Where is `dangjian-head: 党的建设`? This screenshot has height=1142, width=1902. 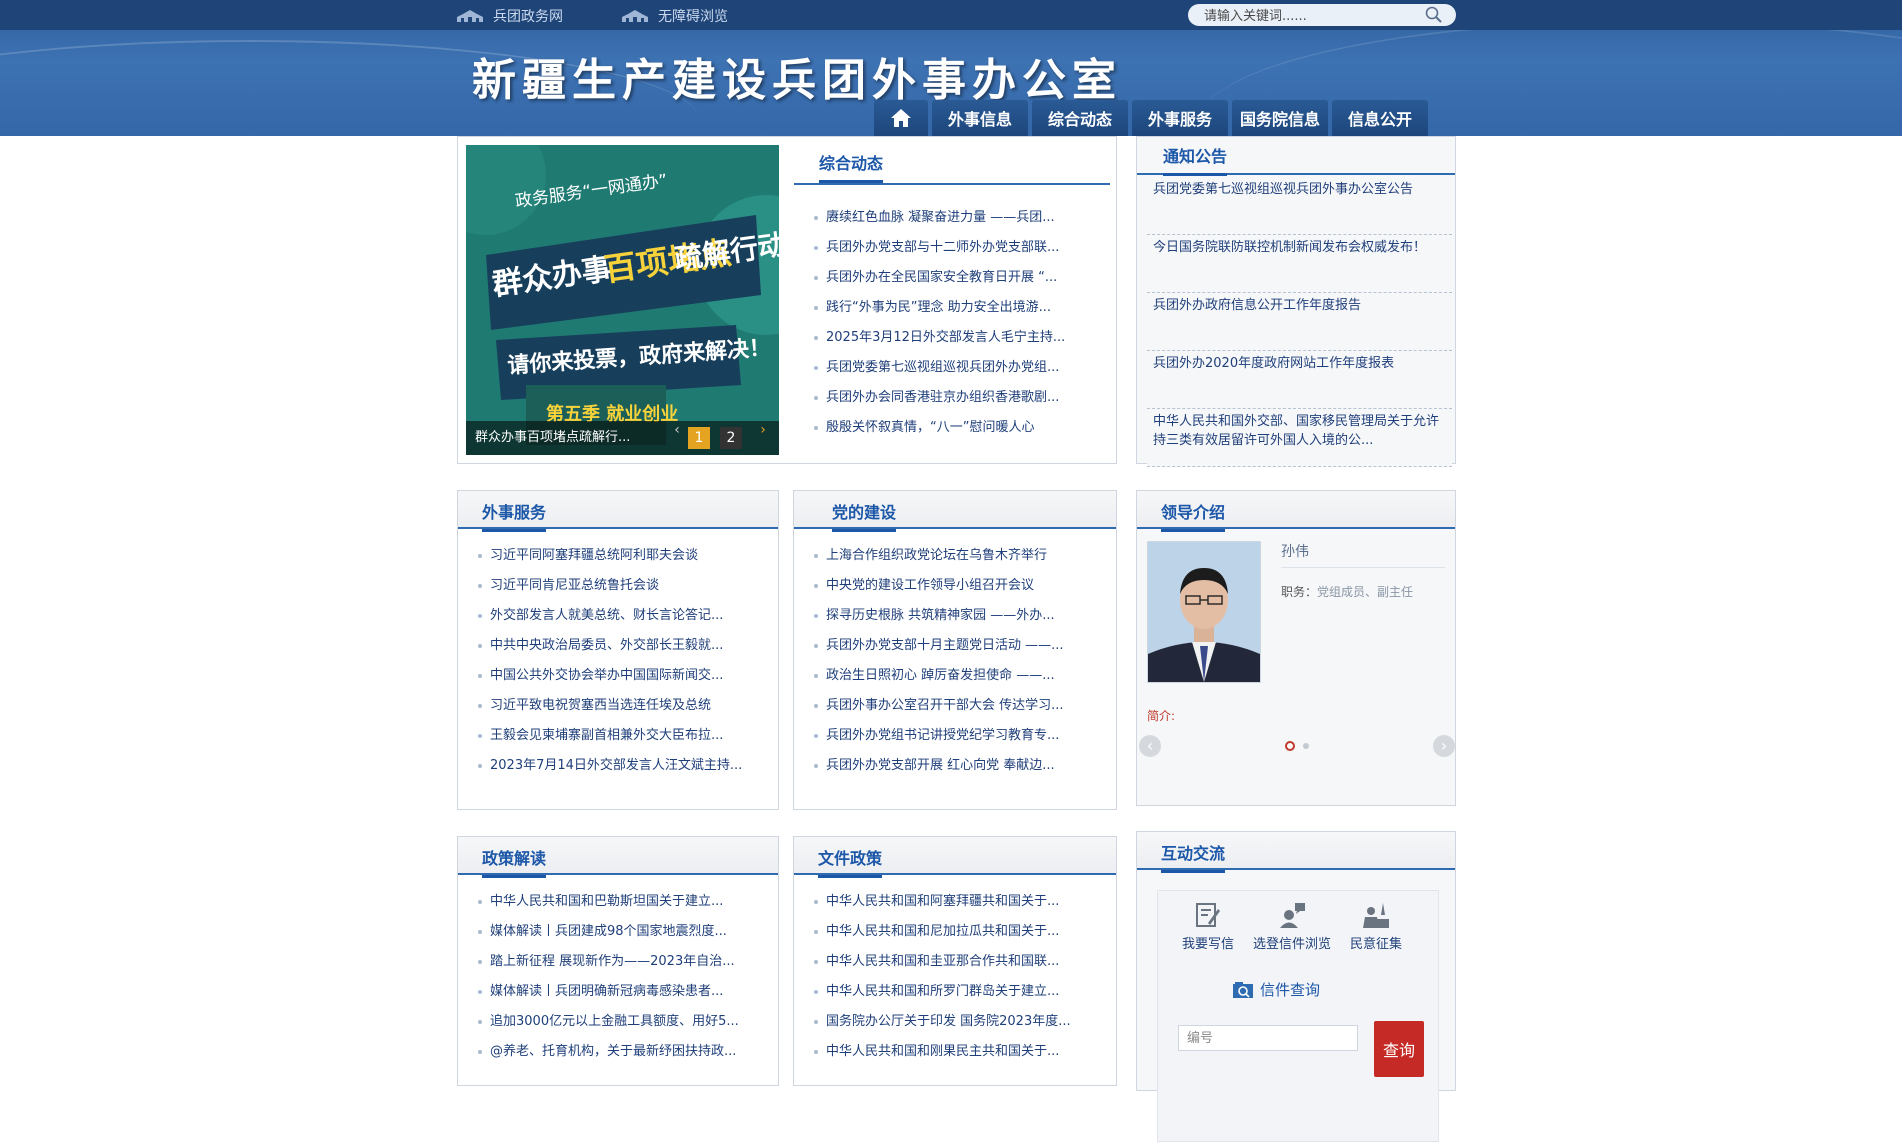 dangjian-head: 党的建设 is located at coordinates (955, 511).